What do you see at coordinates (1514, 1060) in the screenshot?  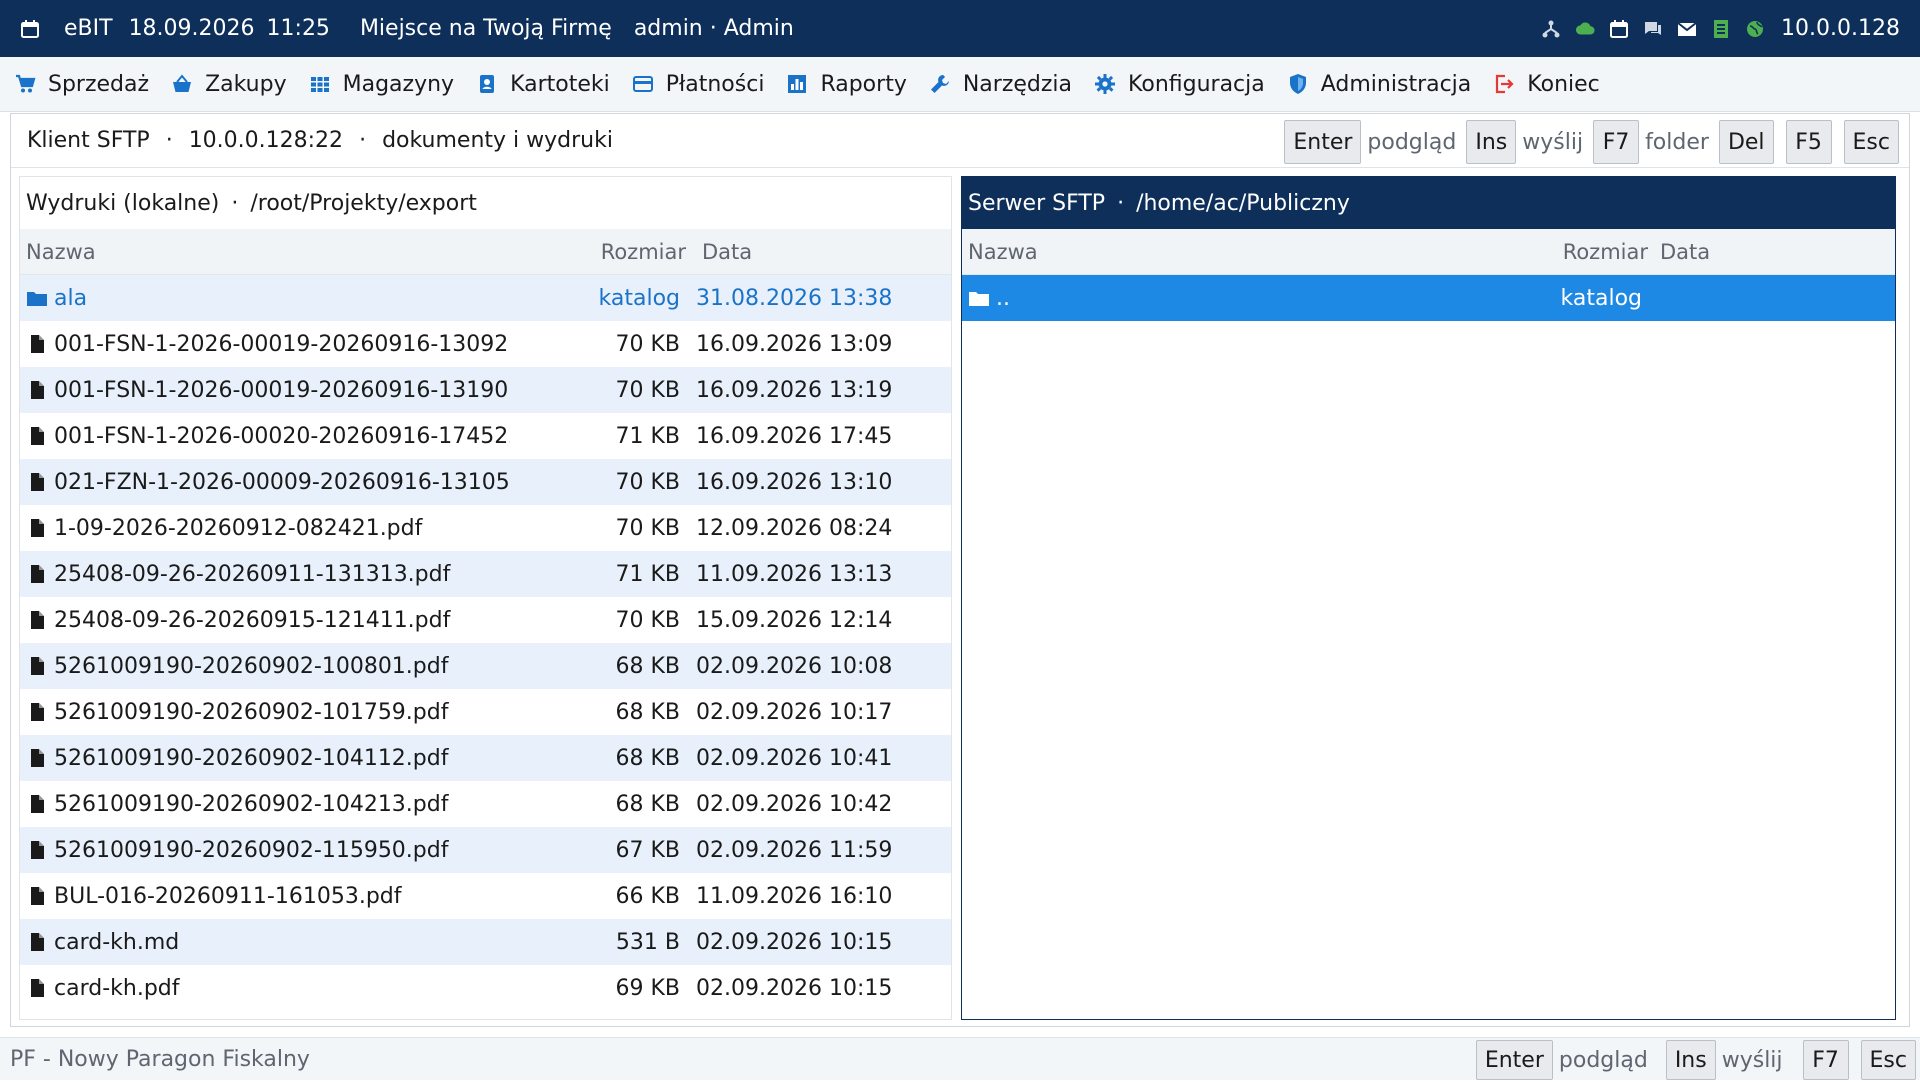 I see `status-enter-key-button: Enter` at bounding box center [1514, 1060].